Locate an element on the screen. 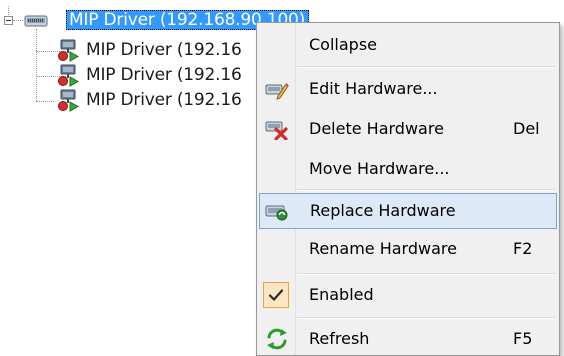 The height and width of the screenshot is (356, 564). menu-item-rename-hardware: Rename Hardware F2 is located at coordinates (408, 249).